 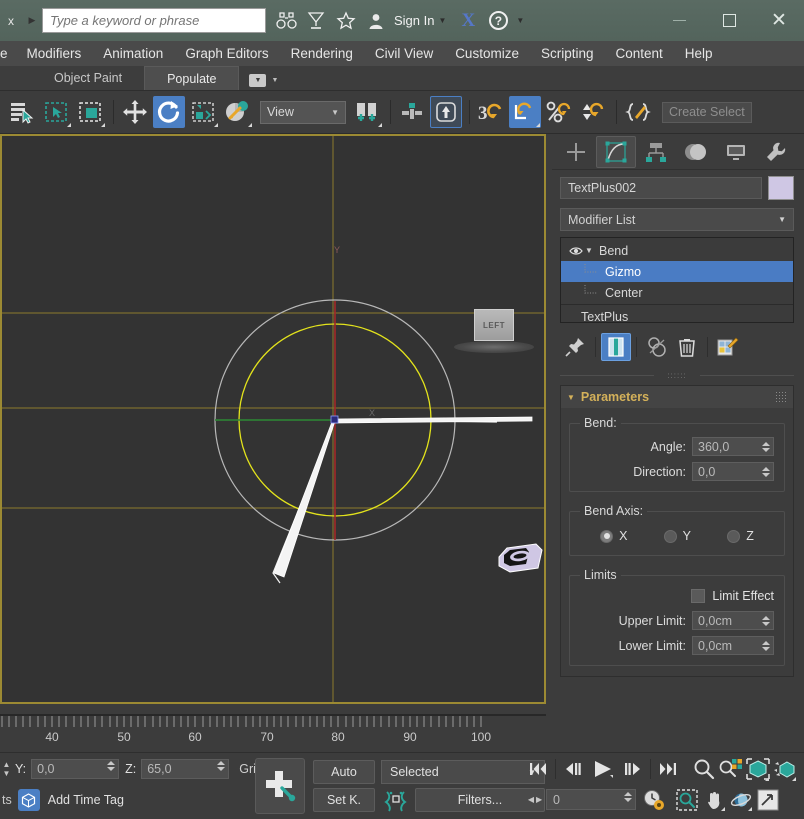 What do you see at coordinates (593, 112) in the screenshot?
I see `spinner-snap-icon` at bounding box center [593, 112].